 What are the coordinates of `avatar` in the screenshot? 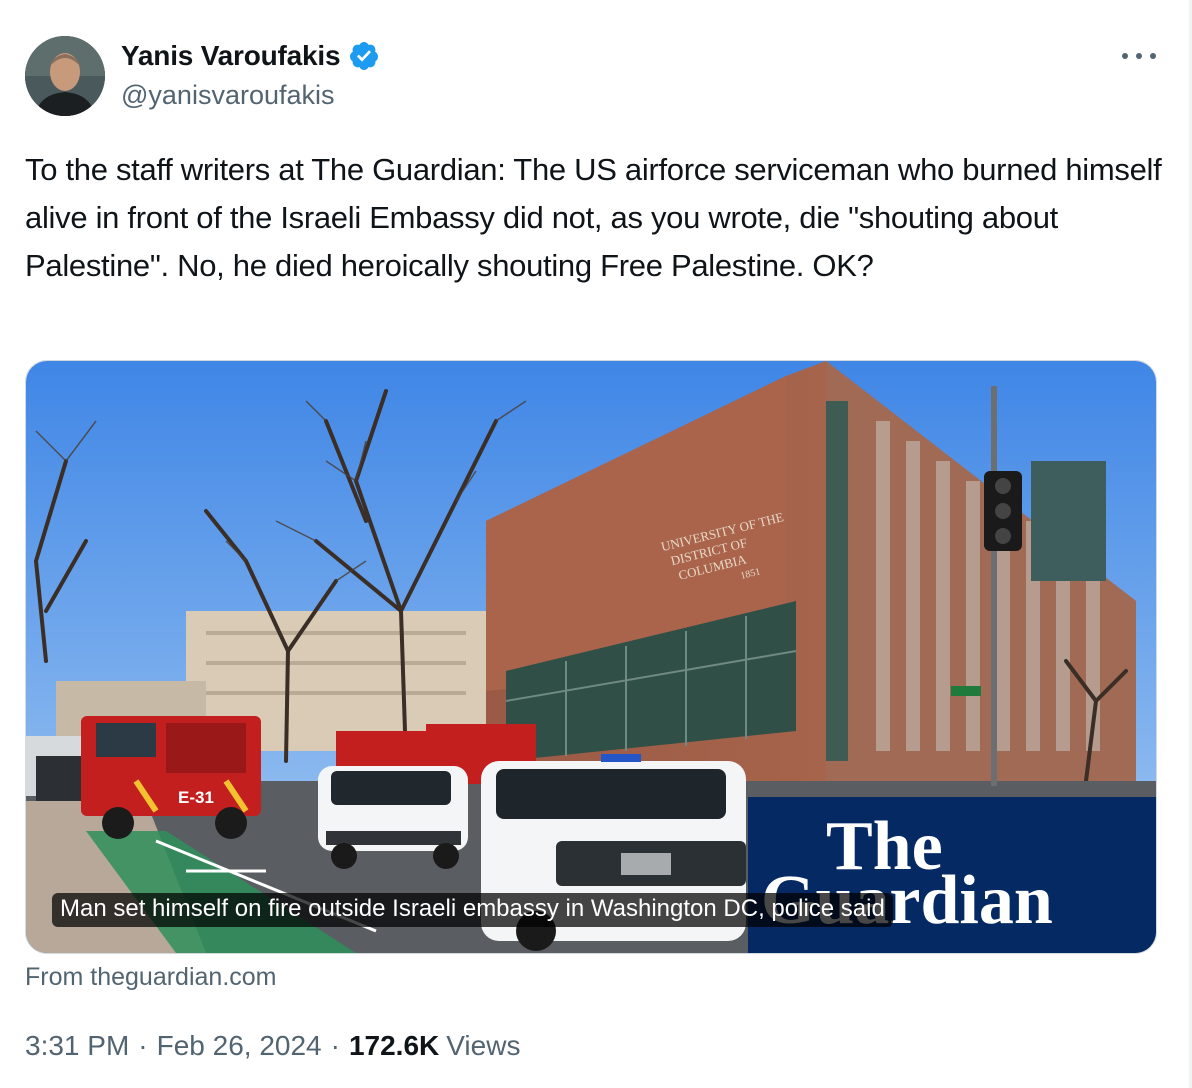 It's located at (65, 76).